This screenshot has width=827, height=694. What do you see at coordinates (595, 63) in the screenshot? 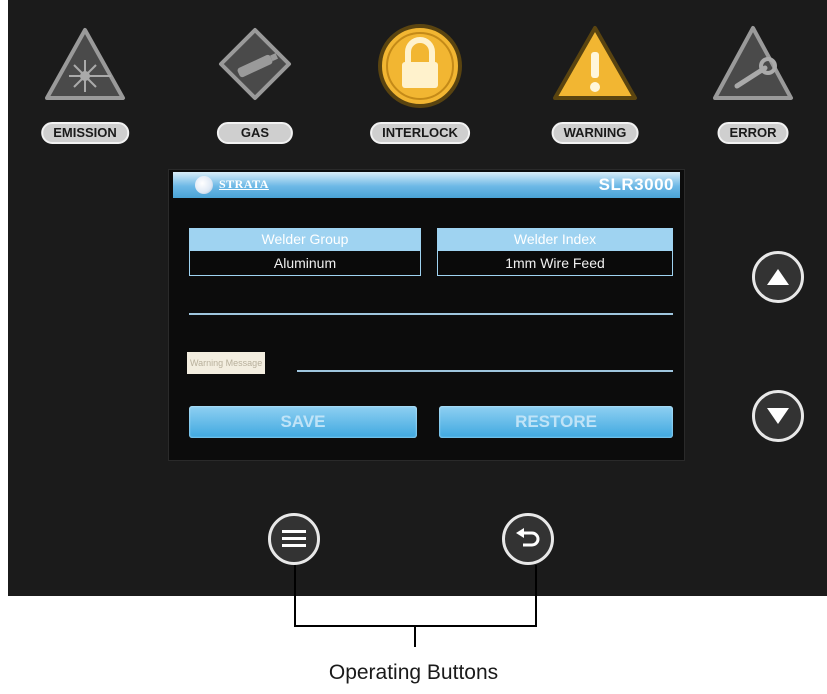
I see `warning-icon` at bounding box center [595, 63].